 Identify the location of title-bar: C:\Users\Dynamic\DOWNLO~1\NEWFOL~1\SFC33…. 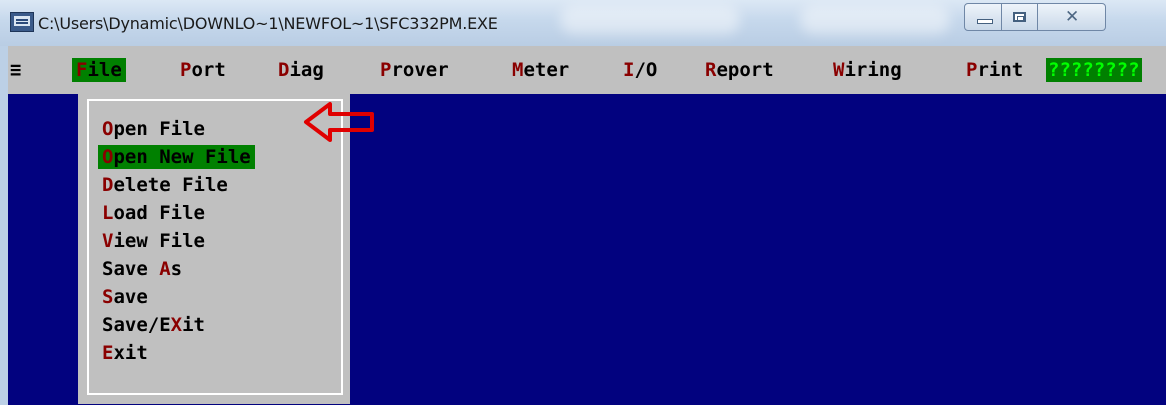
(583, 23).